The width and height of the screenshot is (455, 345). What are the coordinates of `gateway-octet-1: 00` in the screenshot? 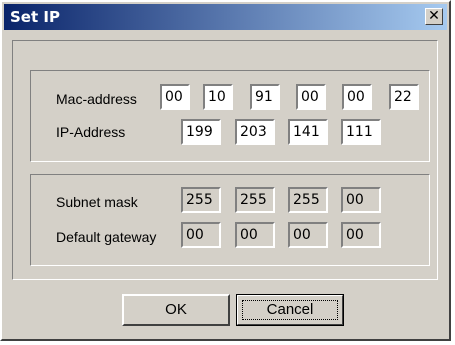 It's located at (201, 235).